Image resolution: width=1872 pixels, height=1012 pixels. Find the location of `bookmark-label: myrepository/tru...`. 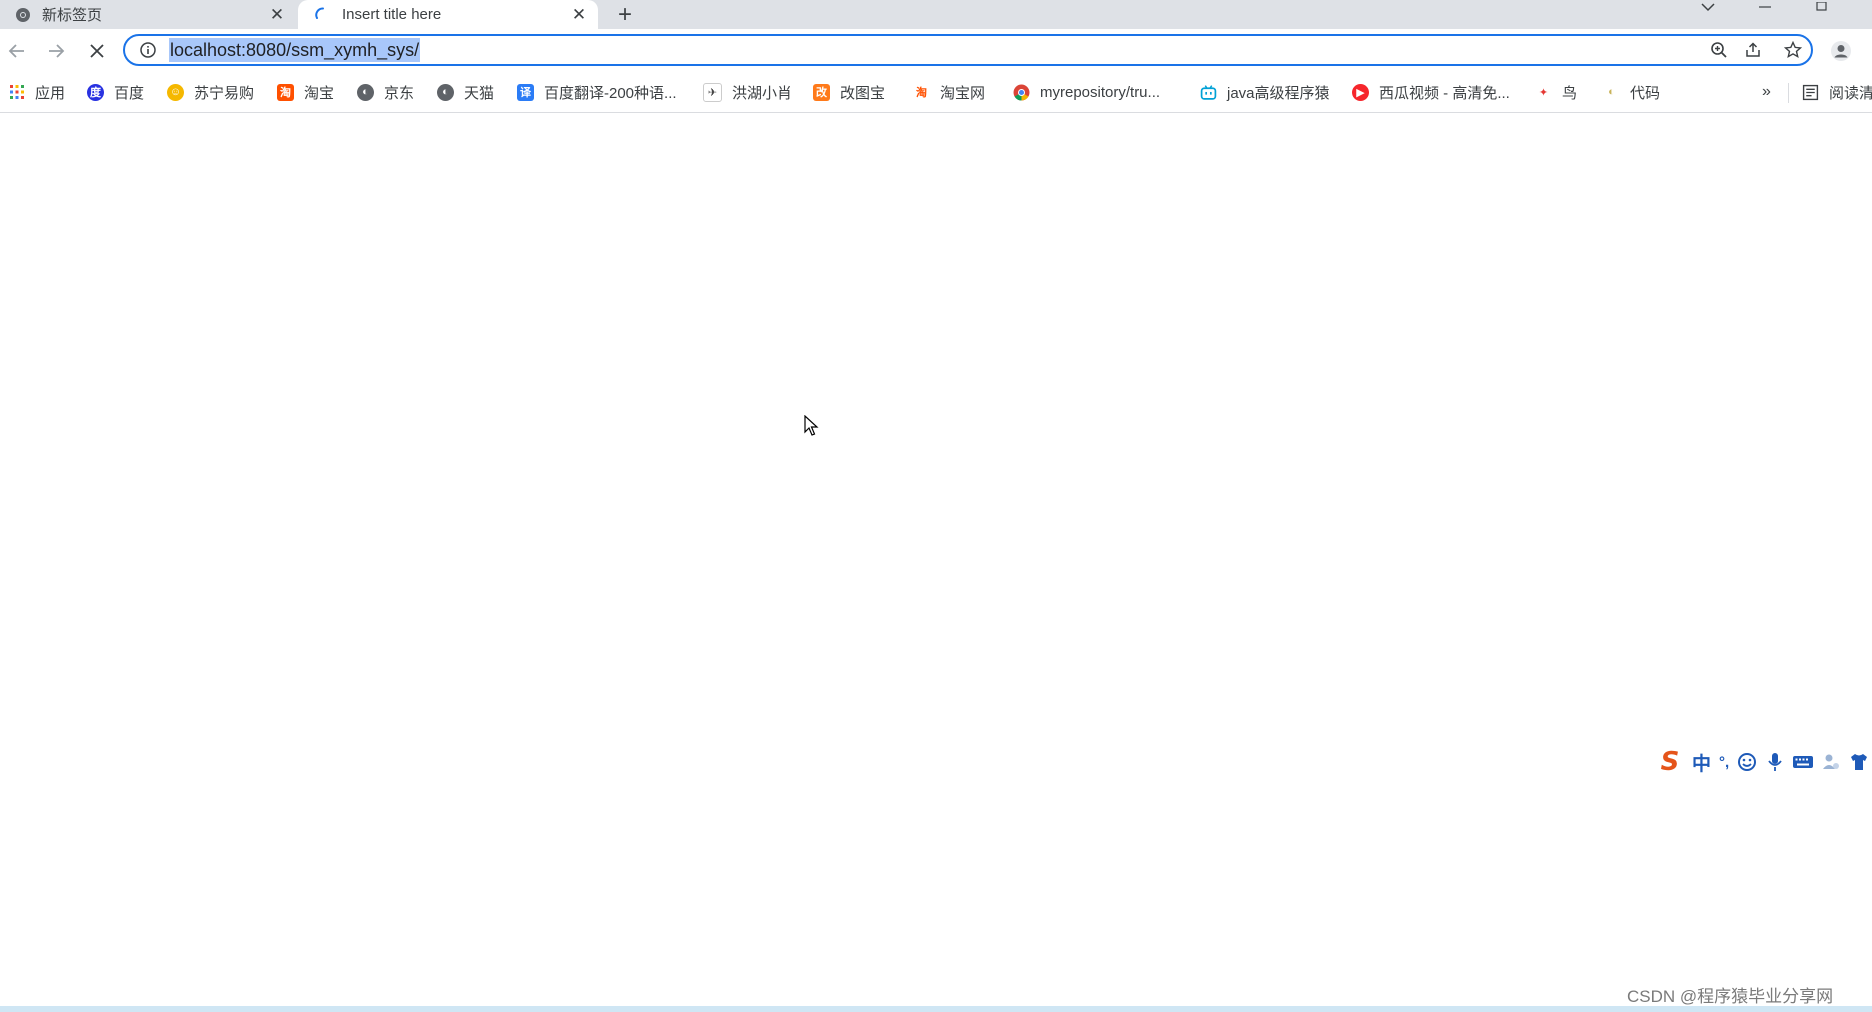

bookmark-label: myrepository/tru... is located at coordinates (1100, 92).